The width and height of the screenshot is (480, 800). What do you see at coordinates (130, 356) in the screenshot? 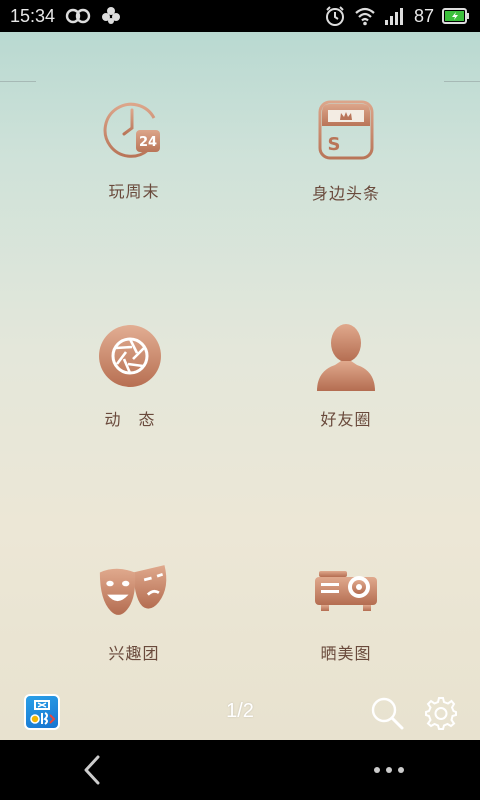
I see `aperture-icon` at bounding box center [130, 356].